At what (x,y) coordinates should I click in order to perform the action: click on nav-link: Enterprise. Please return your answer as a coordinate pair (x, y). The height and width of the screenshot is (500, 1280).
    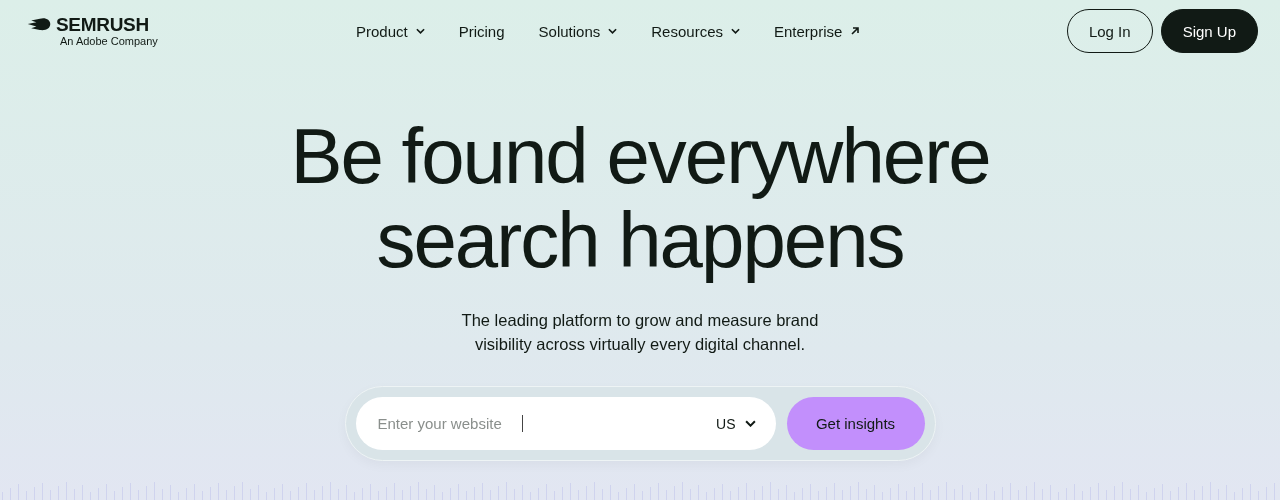
    Looking at the image, I should click on (817, 31).